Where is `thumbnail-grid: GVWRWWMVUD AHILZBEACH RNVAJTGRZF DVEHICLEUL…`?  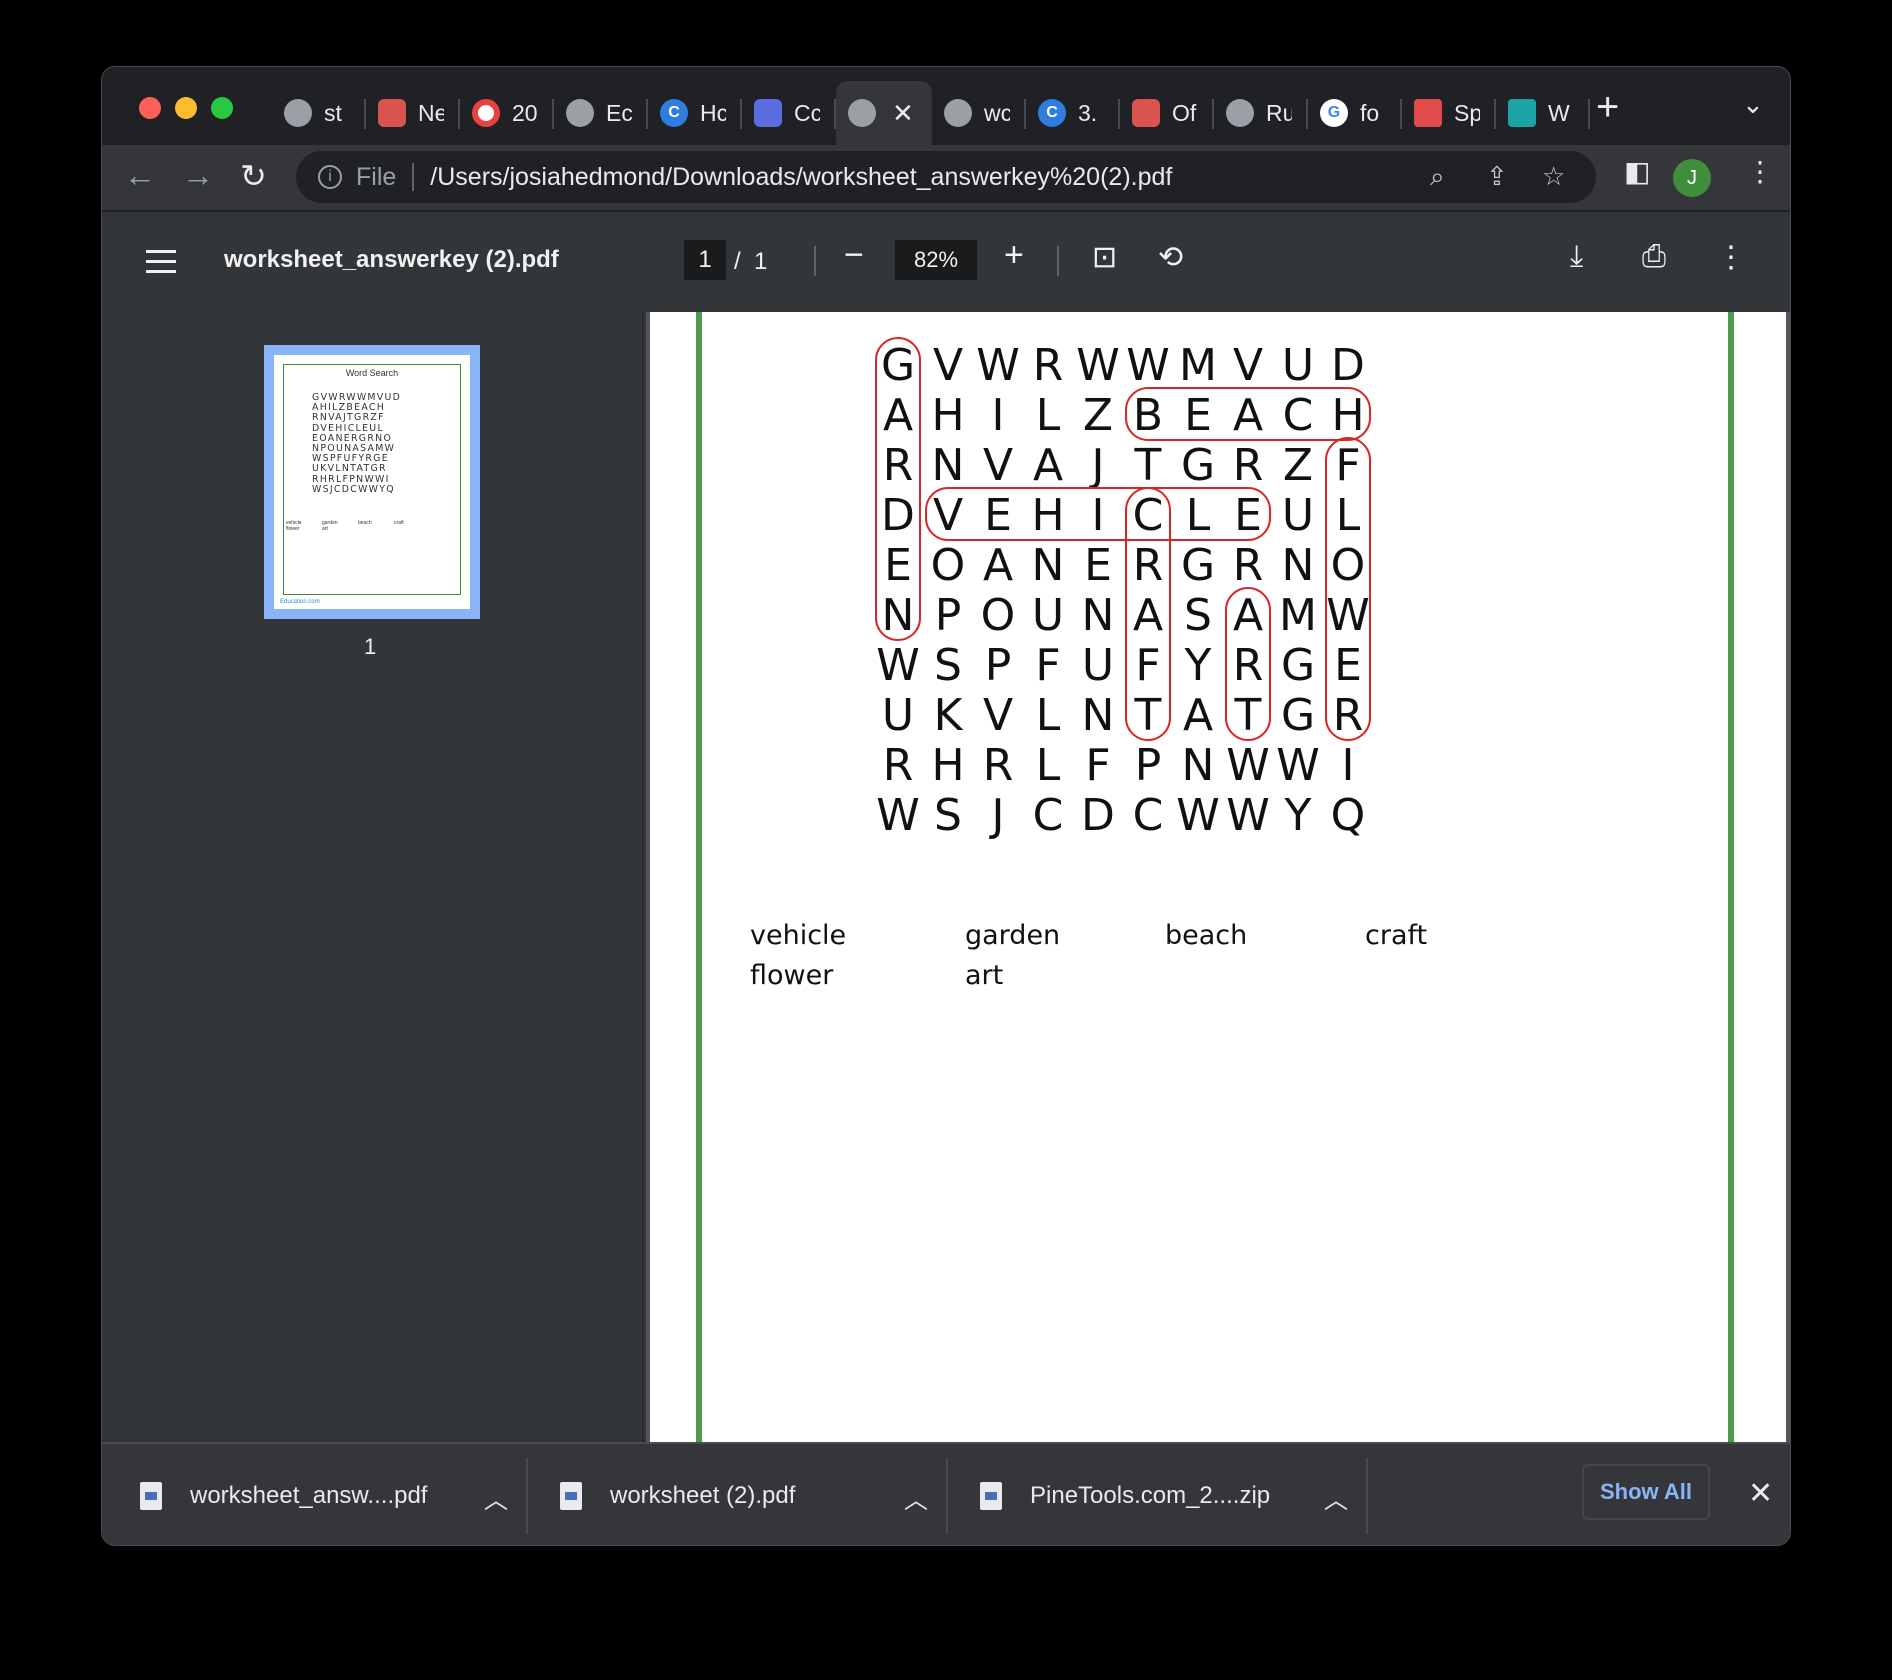
thumbnail-grid: GVWRWWMVUD AHILZBEACH RNVAJTGRZF DVEHICLEUL… is located at coordinates (356, 443).